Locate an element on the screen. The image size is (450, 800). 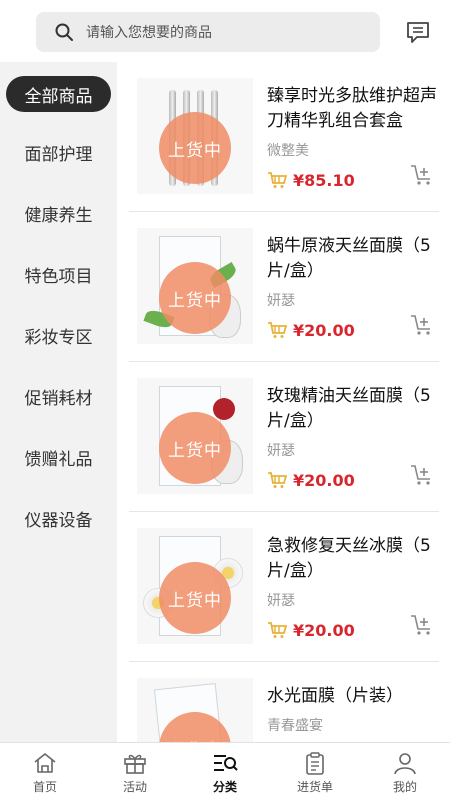
bottom-tab-bar: 首页 活动 分类 进货单 我的 is located at coordinates (225, 771).